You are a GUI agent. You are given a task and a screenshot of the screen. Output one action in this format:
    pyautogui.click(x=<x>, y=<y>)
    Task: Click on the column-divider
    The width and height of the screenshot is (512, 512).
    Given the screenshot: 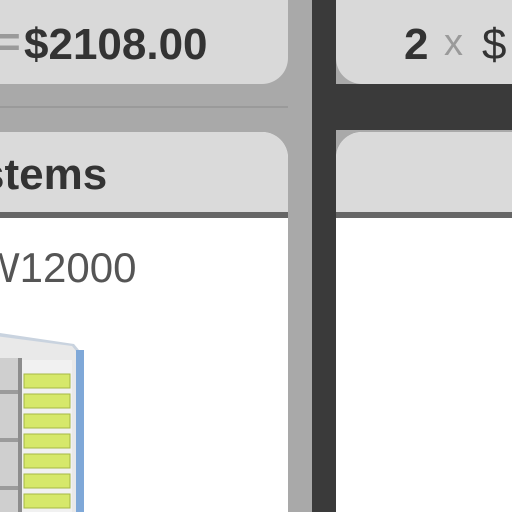 What is the action you would take?
    pyautogui.click(x=324, y=256)
    